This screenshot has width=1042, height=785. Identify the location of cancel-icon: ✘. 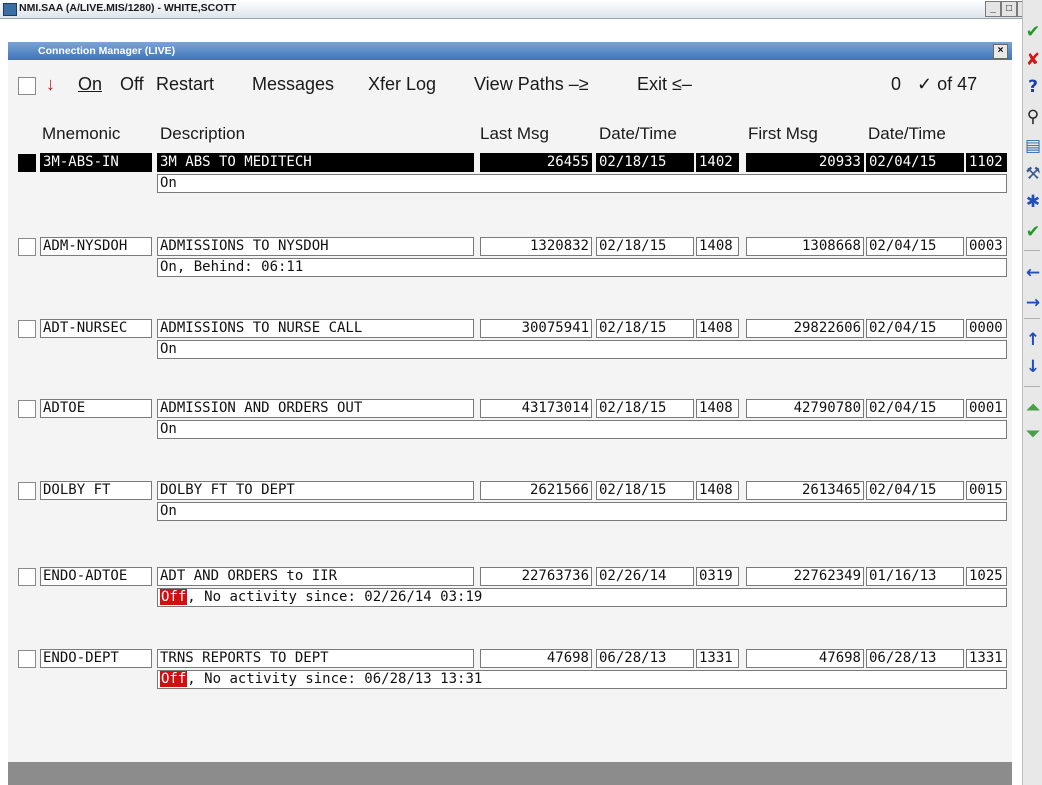
(1033, 60).